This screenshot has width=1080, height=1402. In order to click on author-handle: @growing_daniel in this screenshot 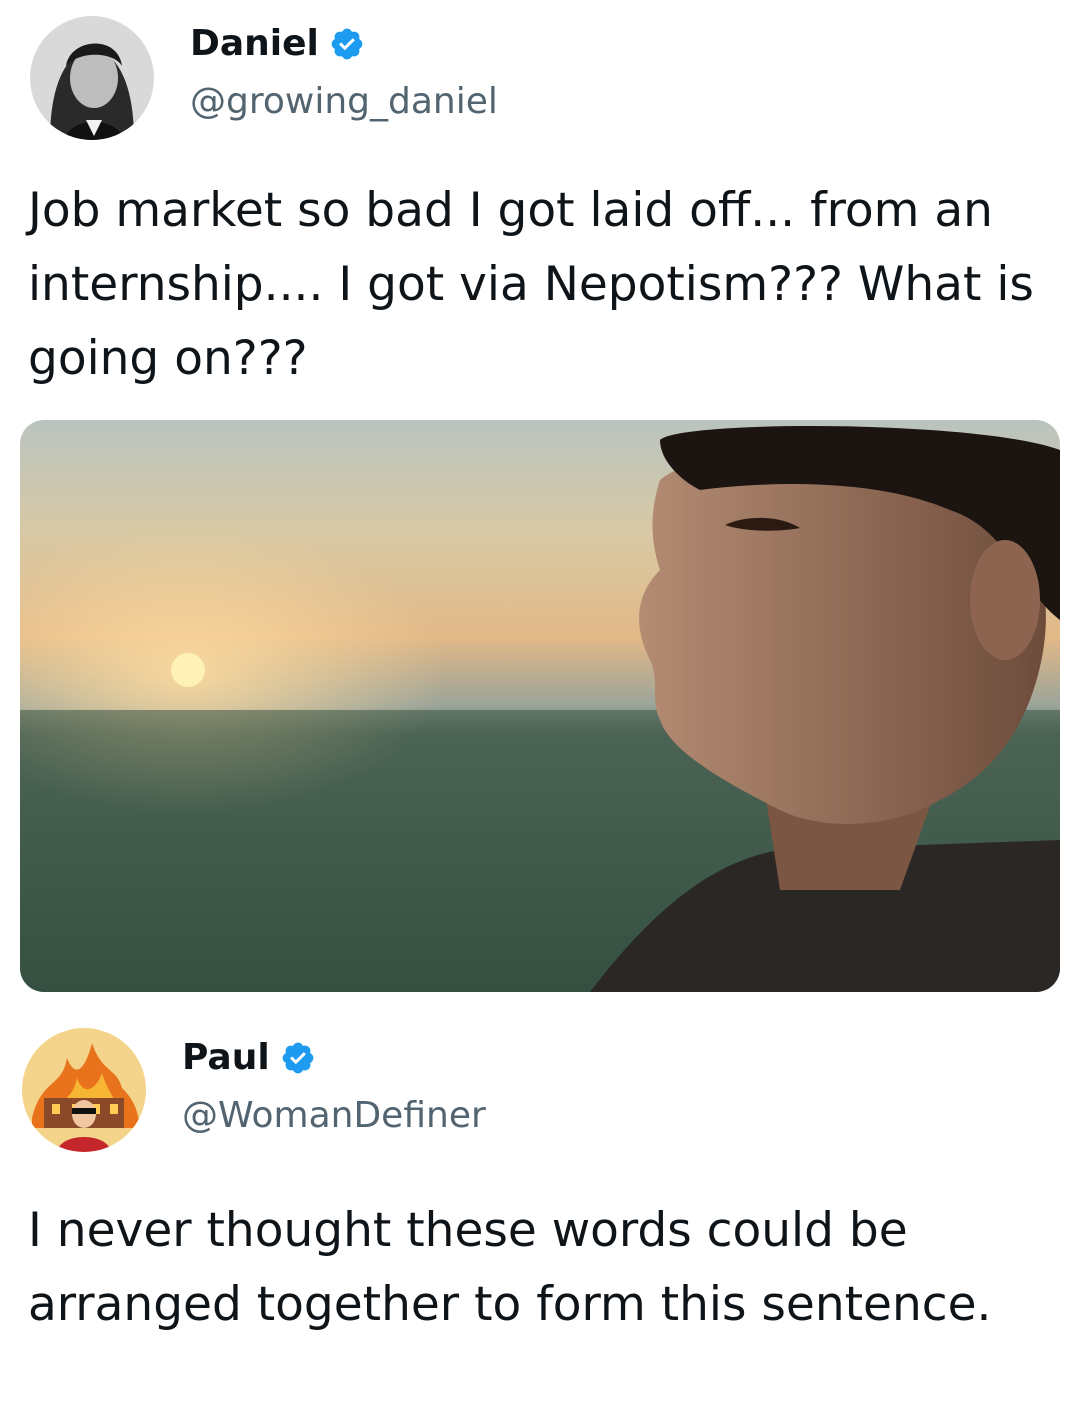, I will do `click(344, 102)`.